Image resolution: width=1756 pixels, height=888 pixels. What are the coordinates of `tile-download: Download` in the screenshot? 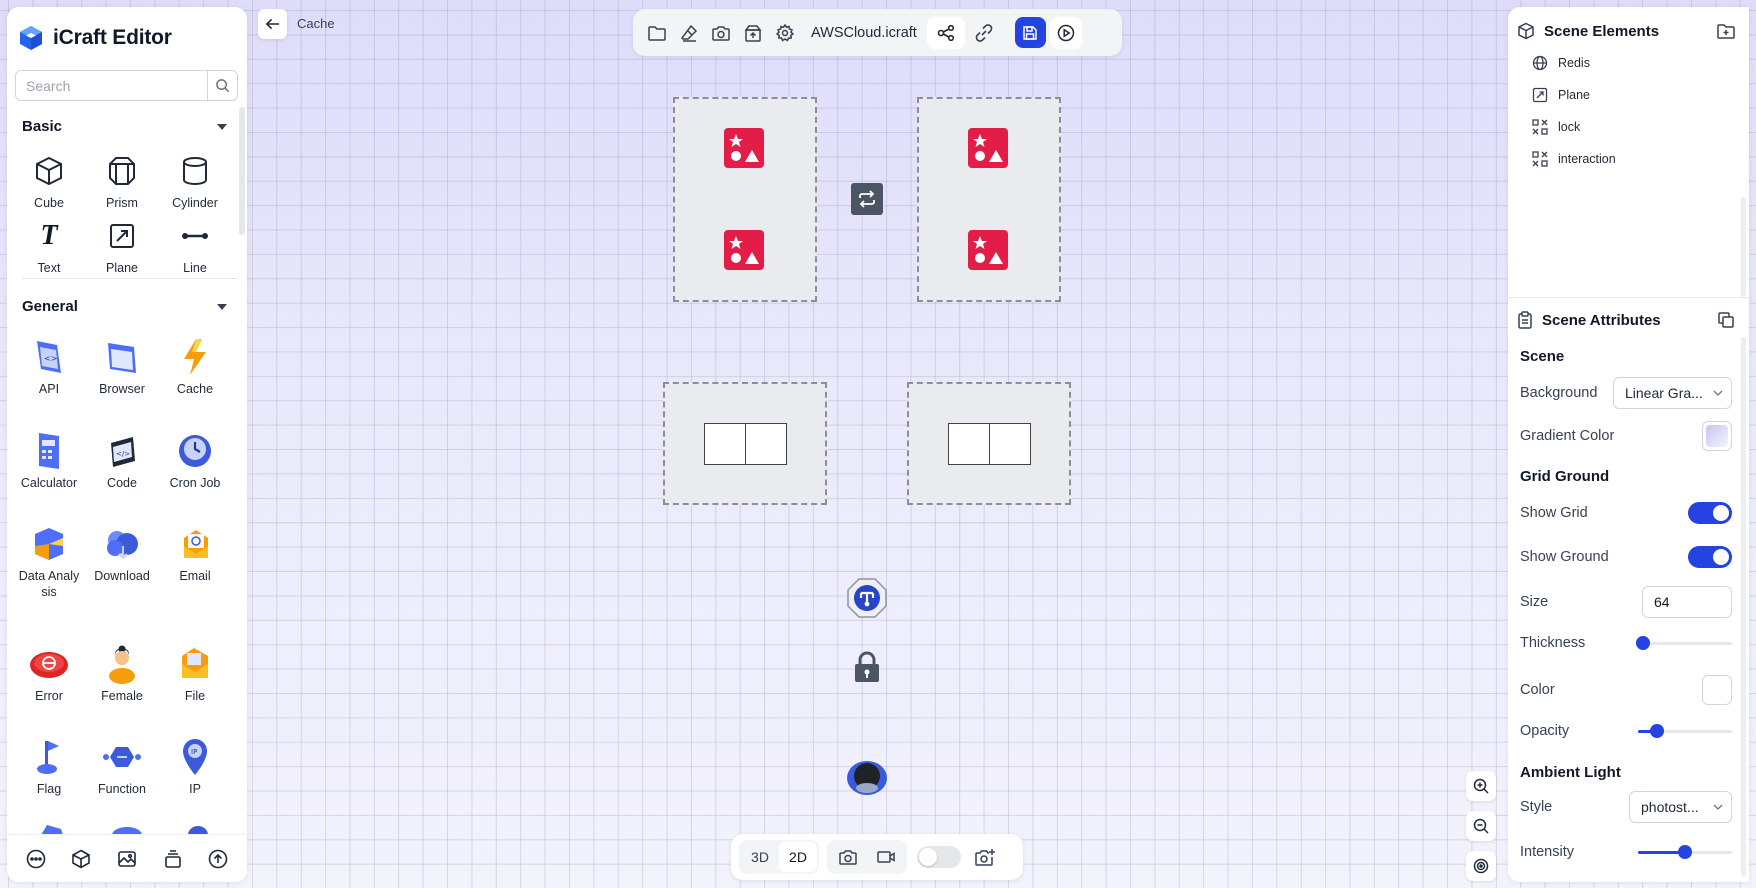 It's located at (122, 554).